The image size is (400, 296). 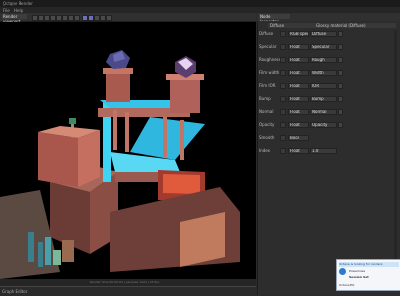 What do you see at coordinates (267, 85) in the screenshot?
I see `param-label: Film IOR` at bounding box center [267, 85].